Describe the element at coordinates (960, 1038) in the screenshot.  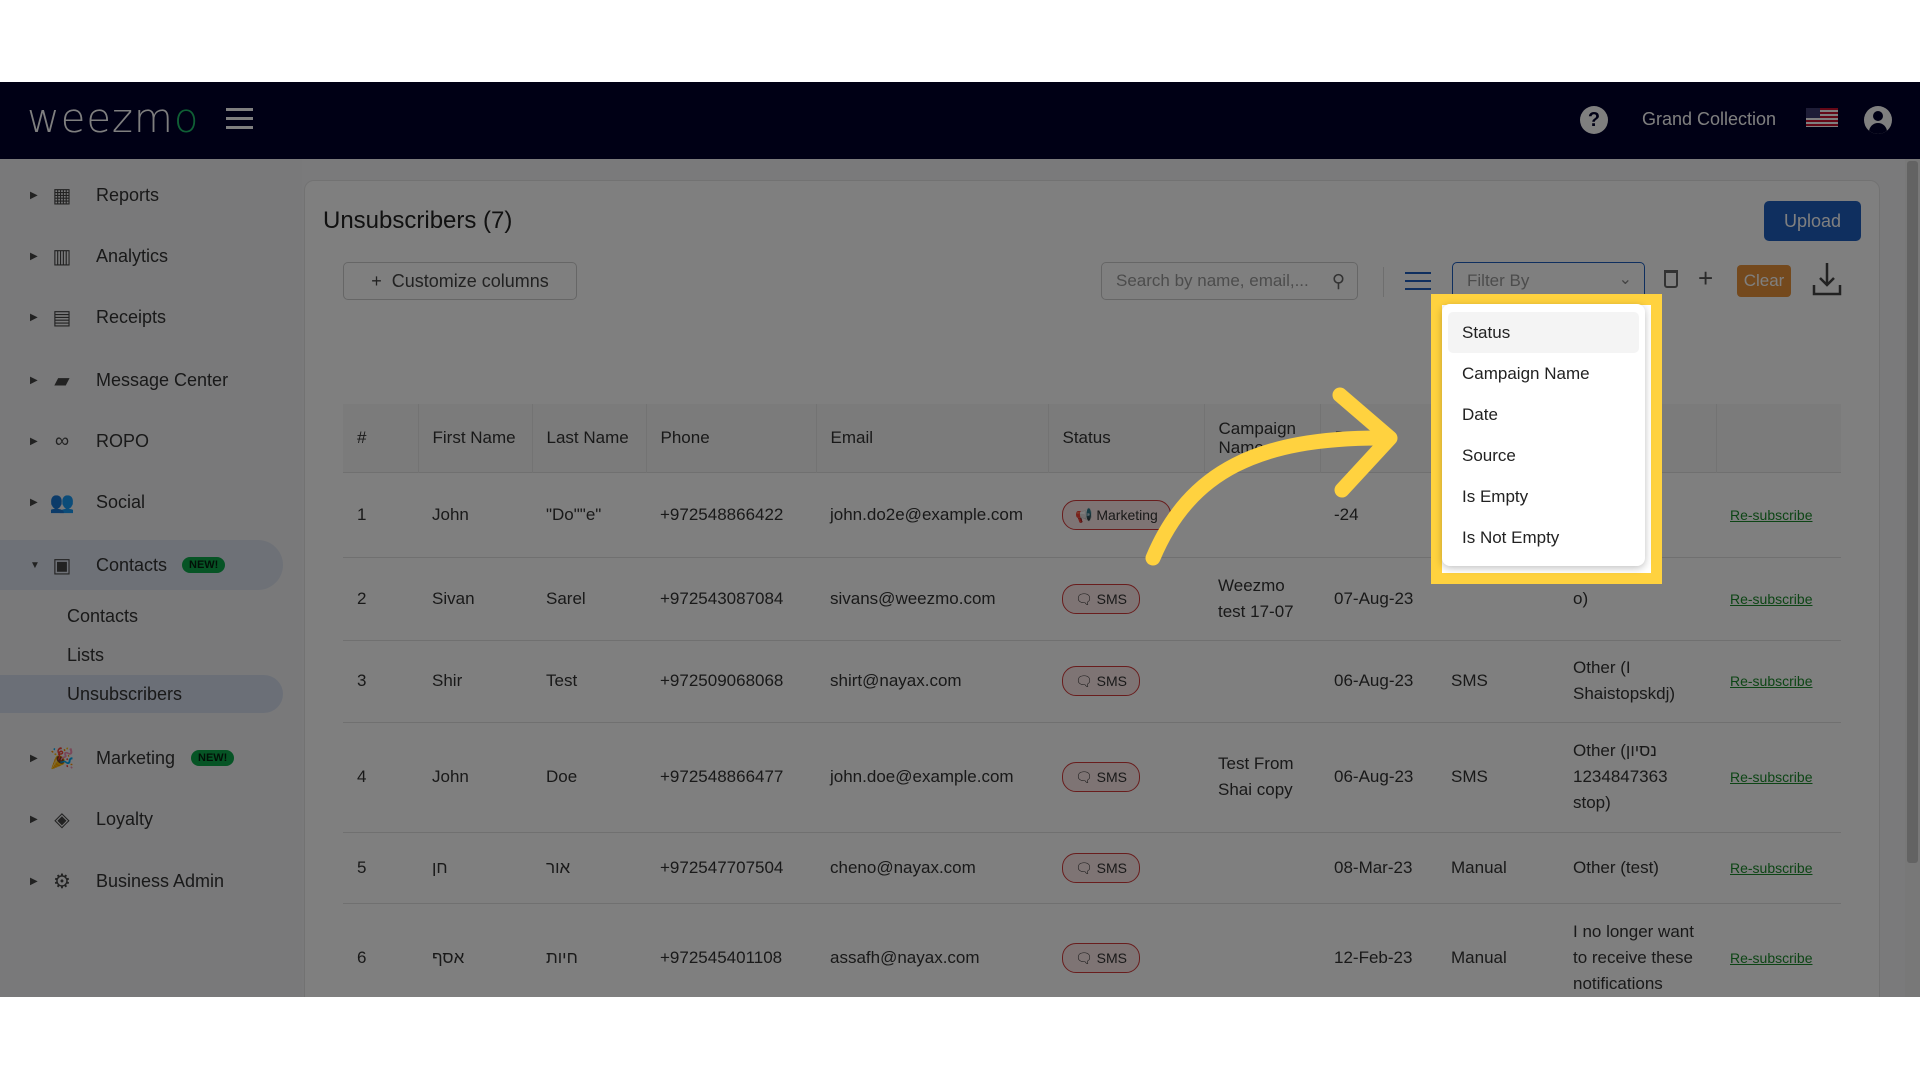
I see `bottom-margin` at that location.